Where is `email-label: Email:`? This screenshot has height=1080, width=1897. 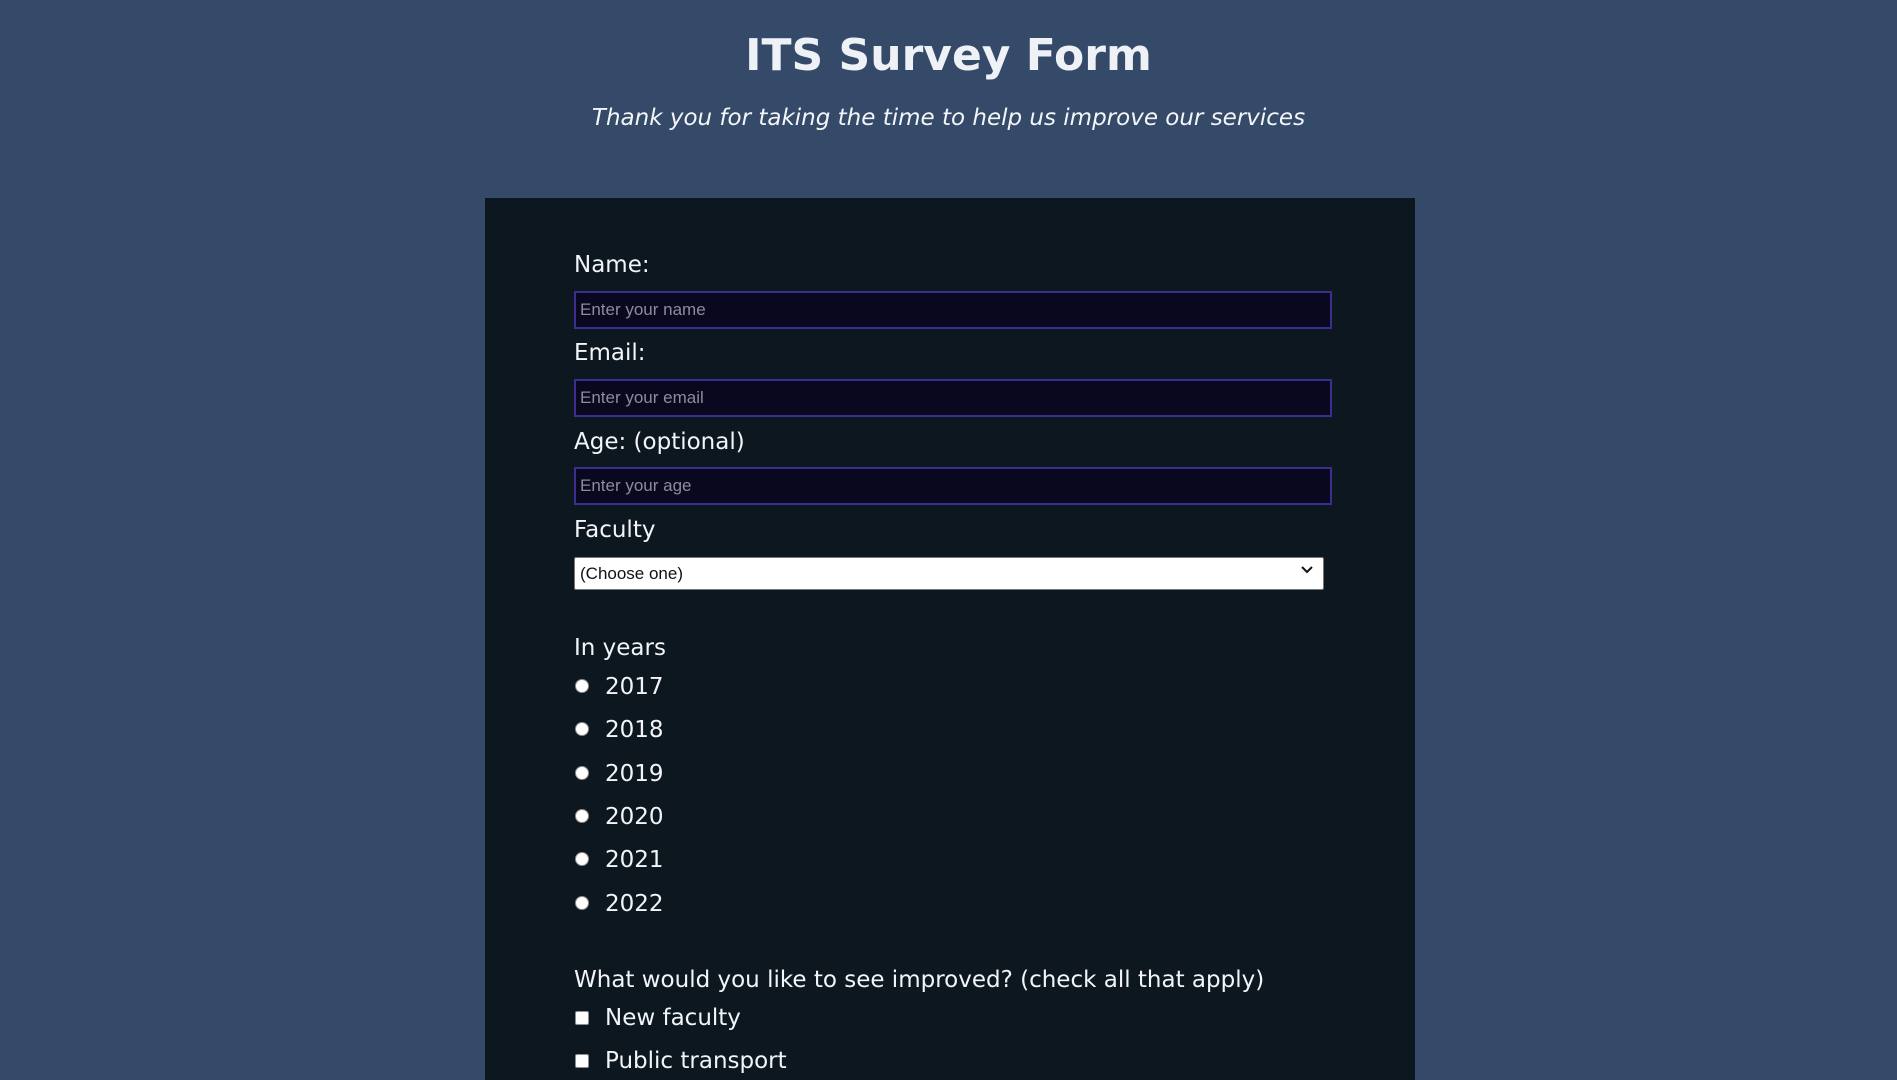
email-label: Email: is located at coordinates (610, 353).